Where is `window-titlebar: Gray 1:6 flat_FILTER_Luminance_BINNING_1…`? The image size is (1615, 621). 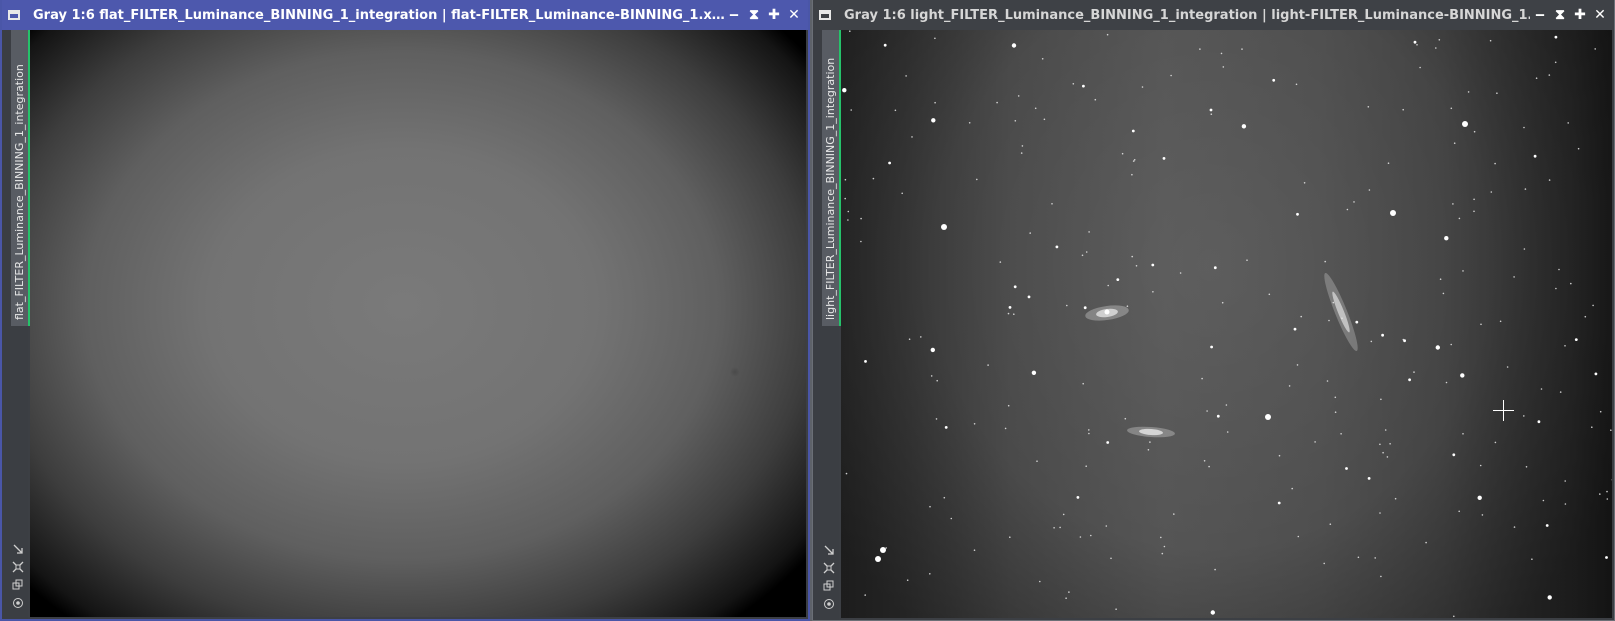 window-titlebar: Gray 1:6 flat_FILTER_Luminance_BINNING_1… is located at coordinates (405, 15).